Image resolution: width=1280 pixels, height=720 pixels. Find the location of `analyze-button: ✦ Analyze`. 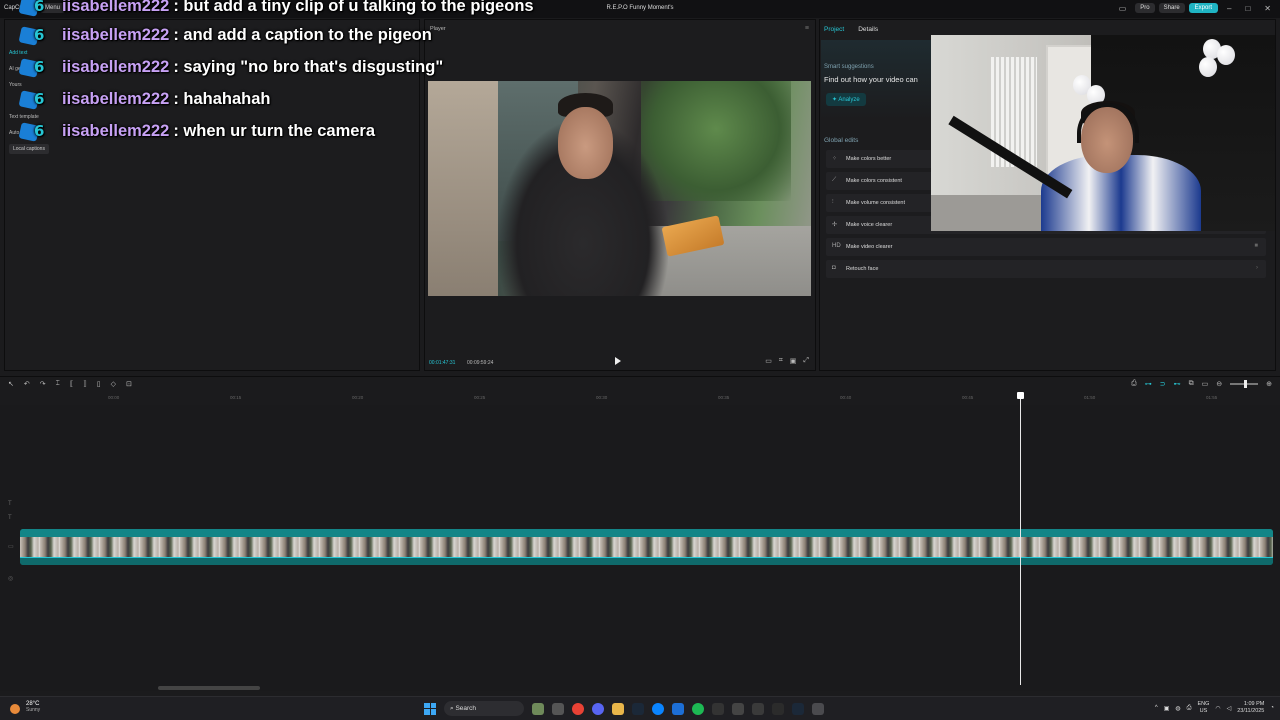

analyze-button: ✦ Analyze is located at coordinates (846, 99).